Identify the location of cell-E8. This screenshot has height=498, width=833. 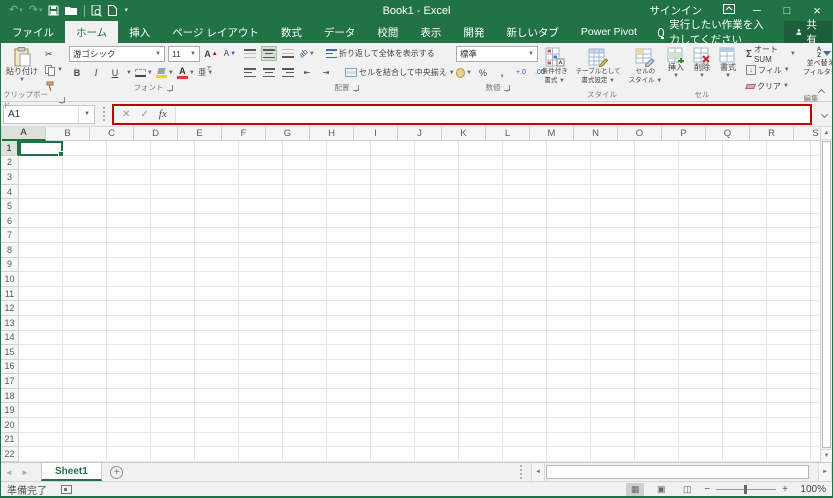
(217, 250).